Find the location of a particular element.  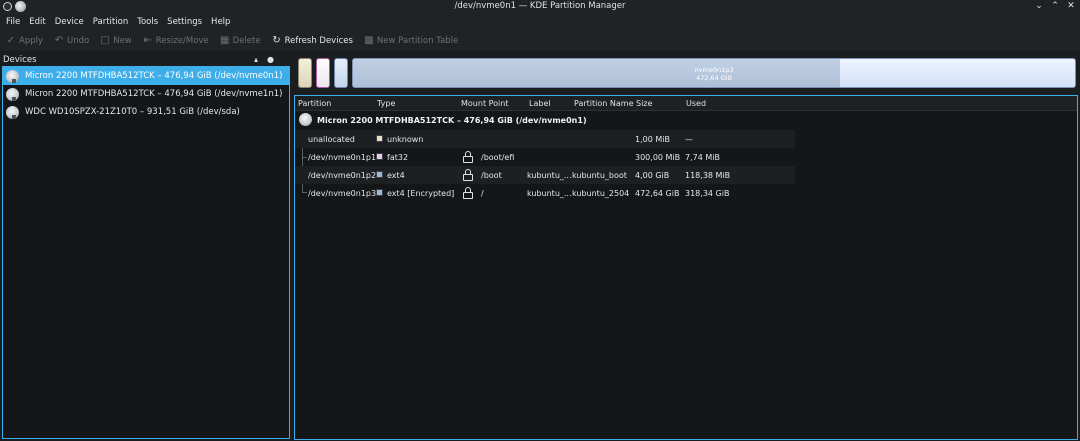

partition-segment-unallocated is located at coordinates (305, 73).